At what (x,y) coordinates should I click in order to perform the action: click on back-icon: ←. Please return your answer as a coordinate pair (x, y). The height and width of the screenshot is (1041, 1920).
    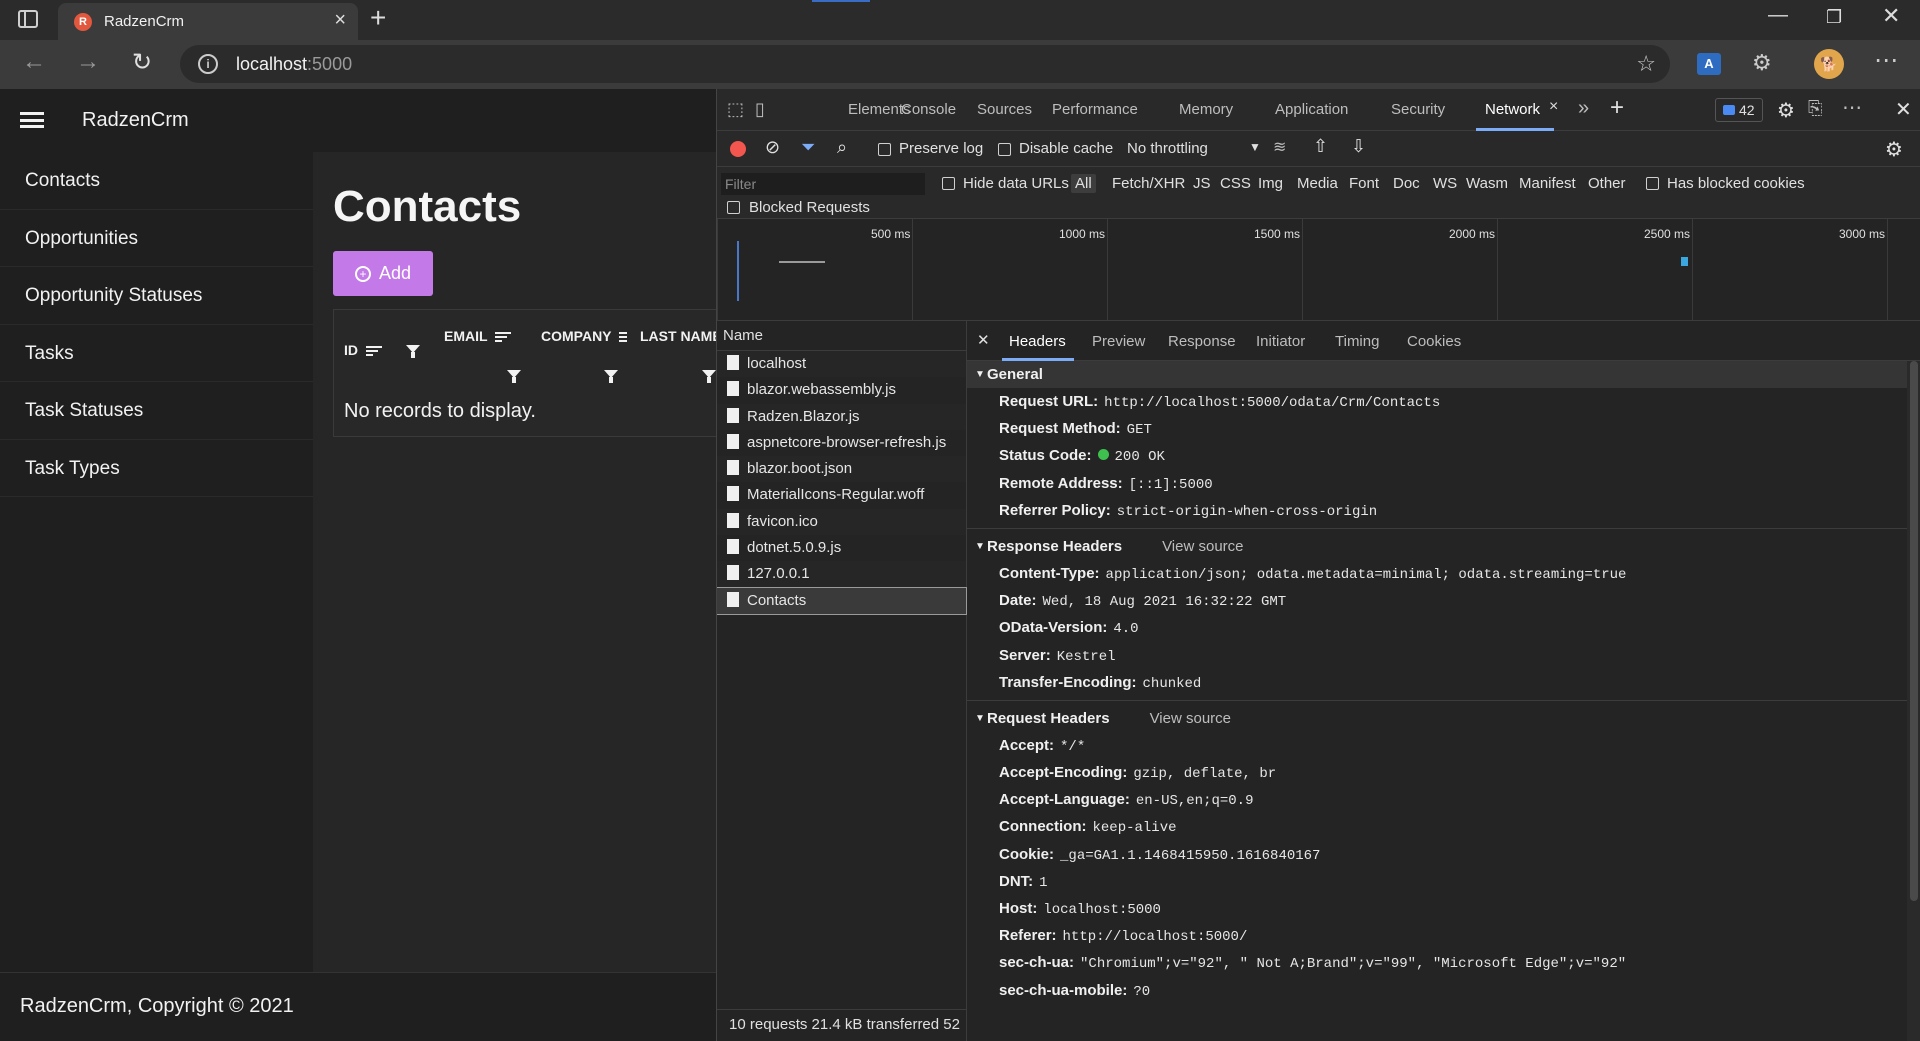
    Looking at the image, I should click on (34, 62).